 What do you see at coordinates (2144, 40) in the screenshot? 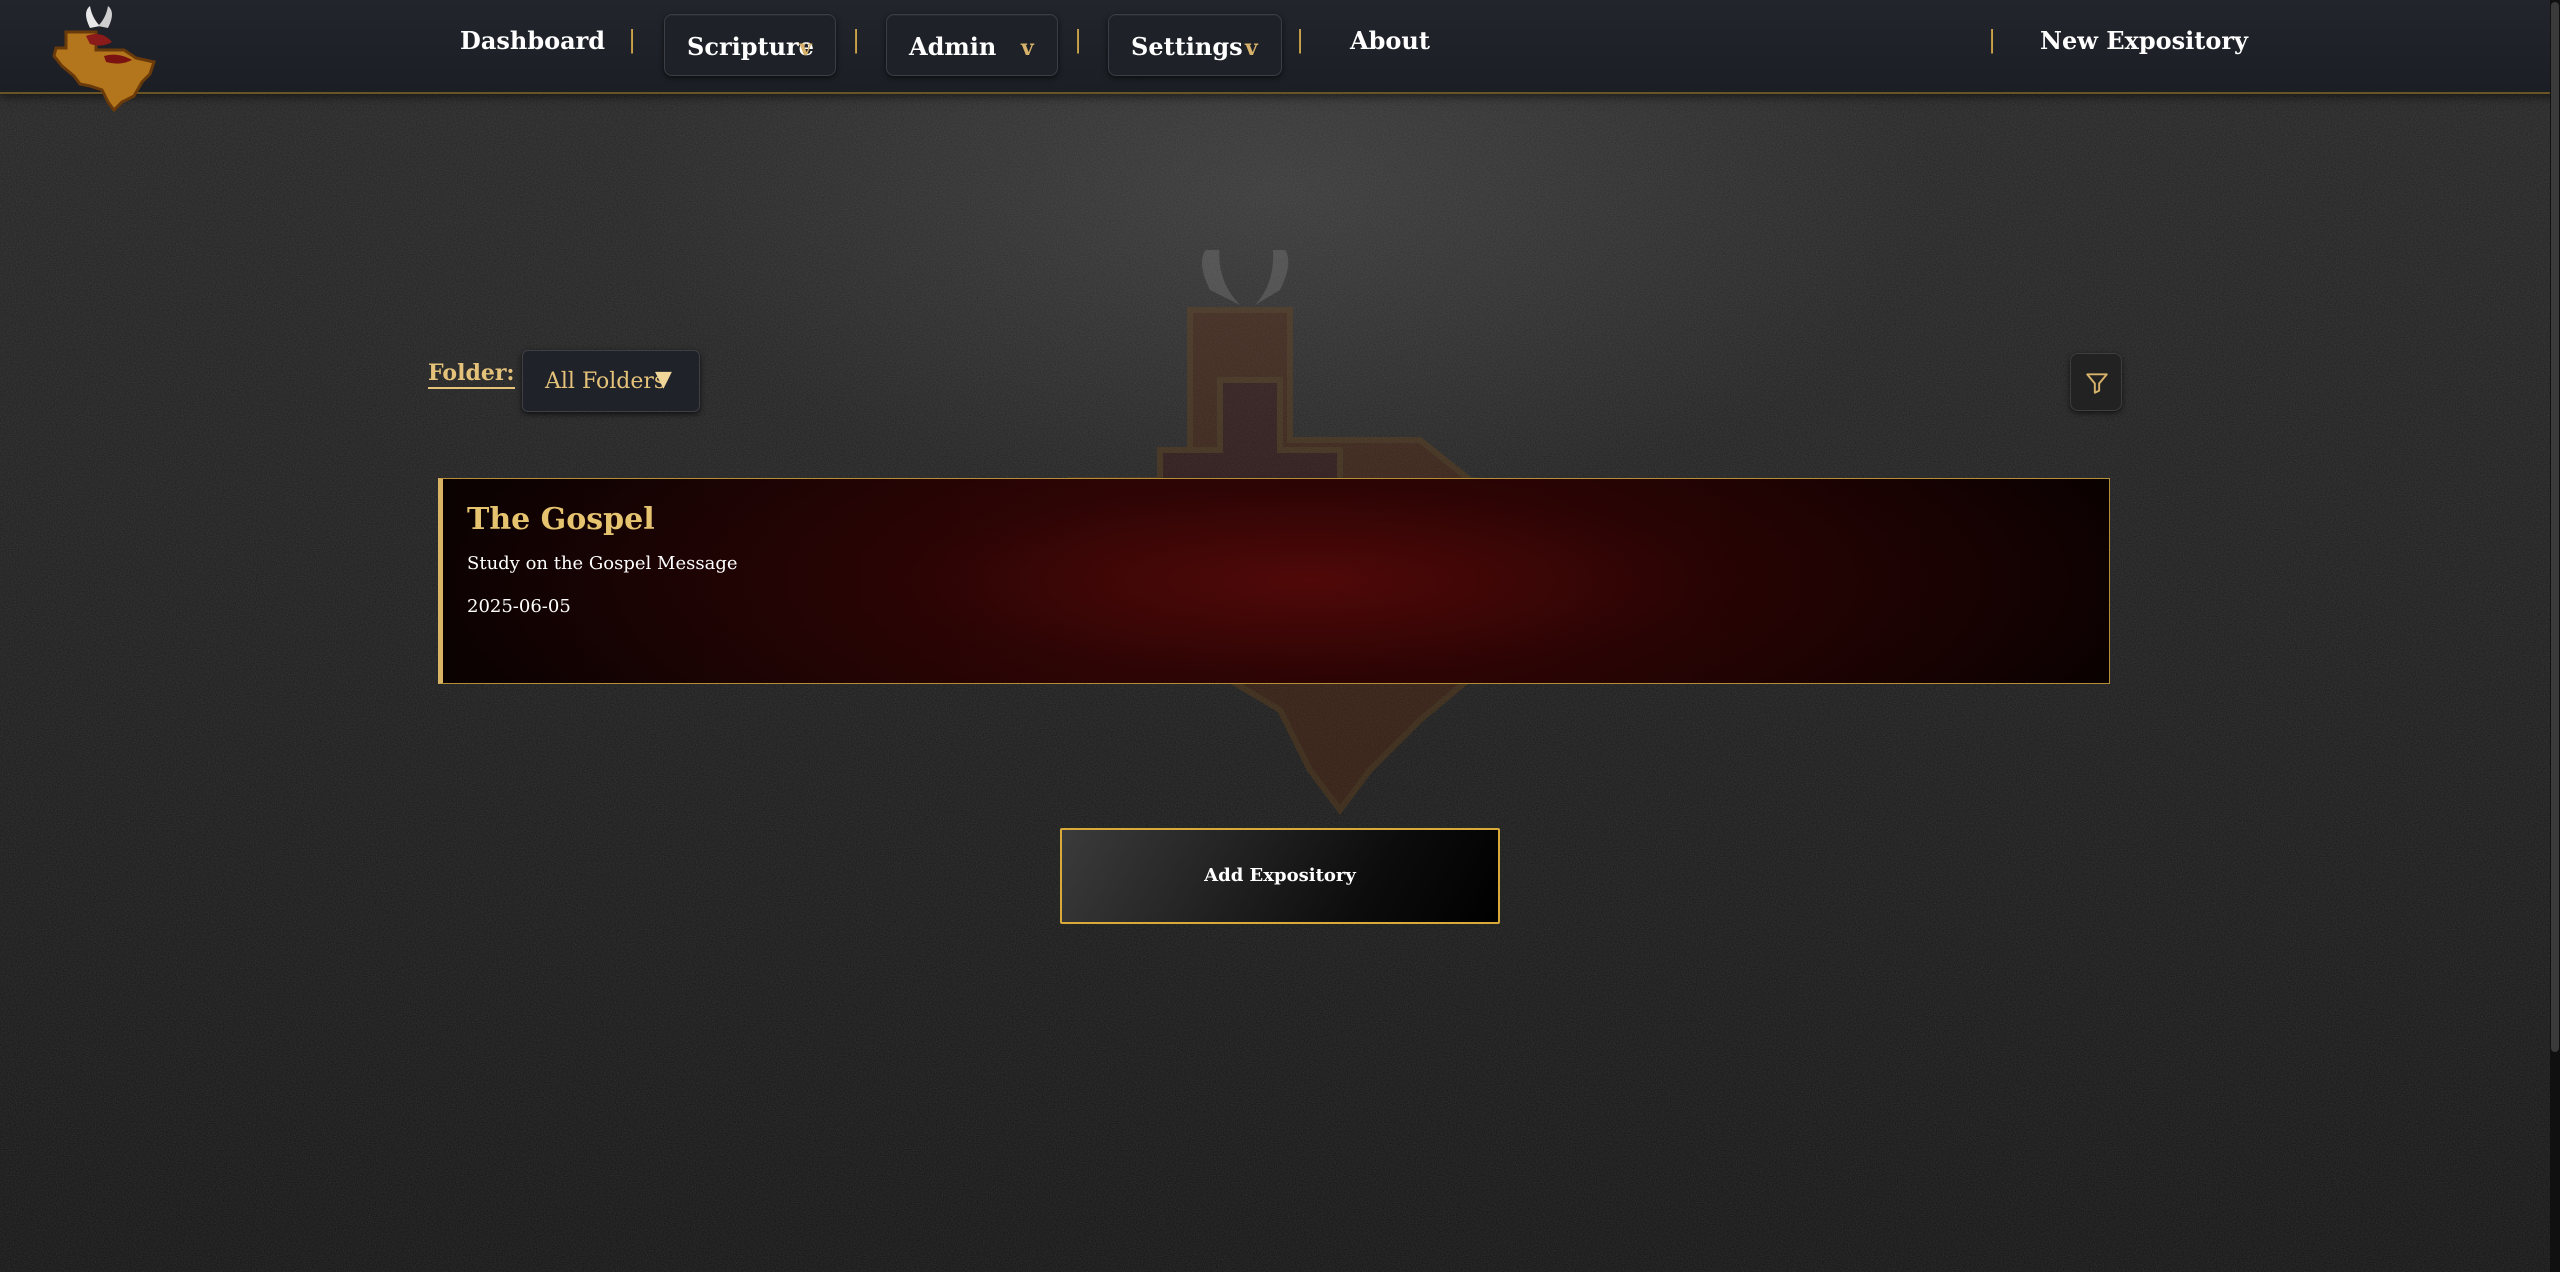
I see `nav-new-expository-link: New Expository` at bounding box center [2144, 40].